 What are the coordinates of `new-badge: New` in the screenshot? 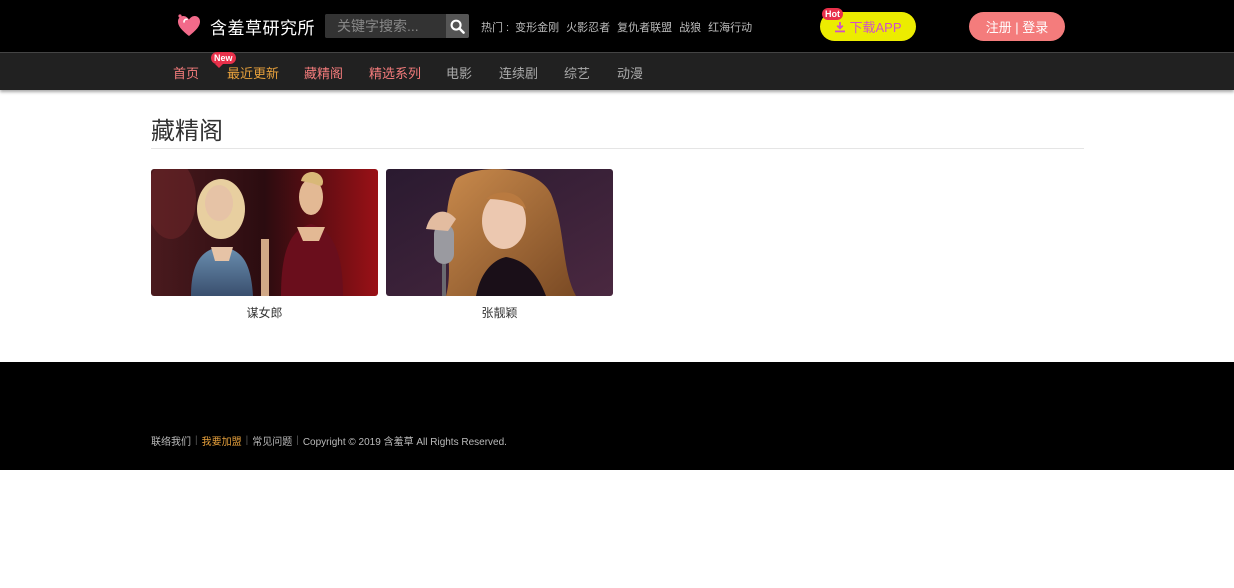 It's located at (223, 60).